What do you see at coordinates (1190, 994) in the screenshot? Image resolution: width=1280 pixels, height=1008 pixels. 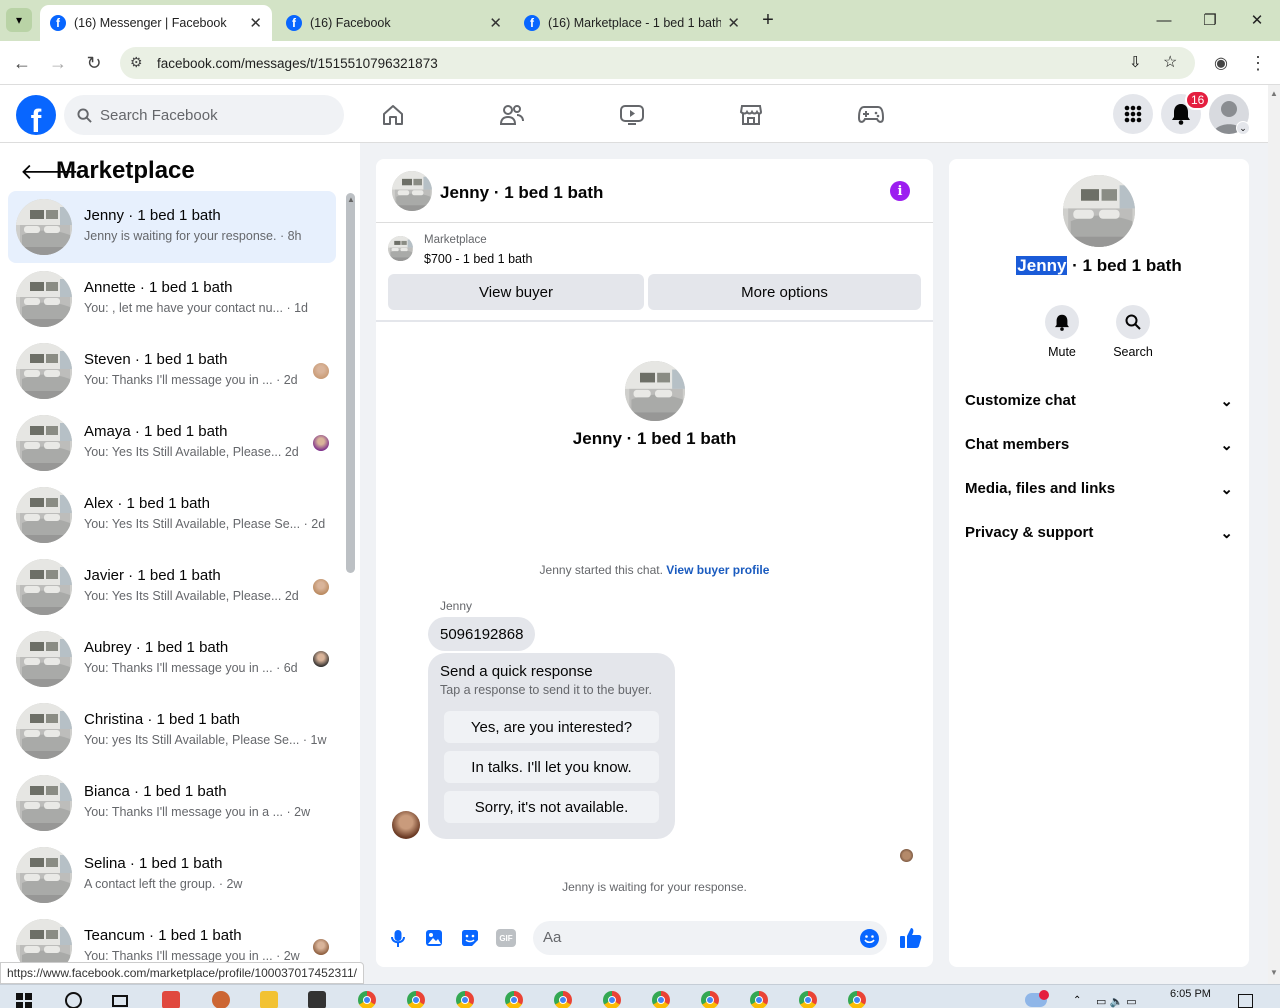 I see `clock-time: 6:05 PM` at bounding box center [1190, 994].